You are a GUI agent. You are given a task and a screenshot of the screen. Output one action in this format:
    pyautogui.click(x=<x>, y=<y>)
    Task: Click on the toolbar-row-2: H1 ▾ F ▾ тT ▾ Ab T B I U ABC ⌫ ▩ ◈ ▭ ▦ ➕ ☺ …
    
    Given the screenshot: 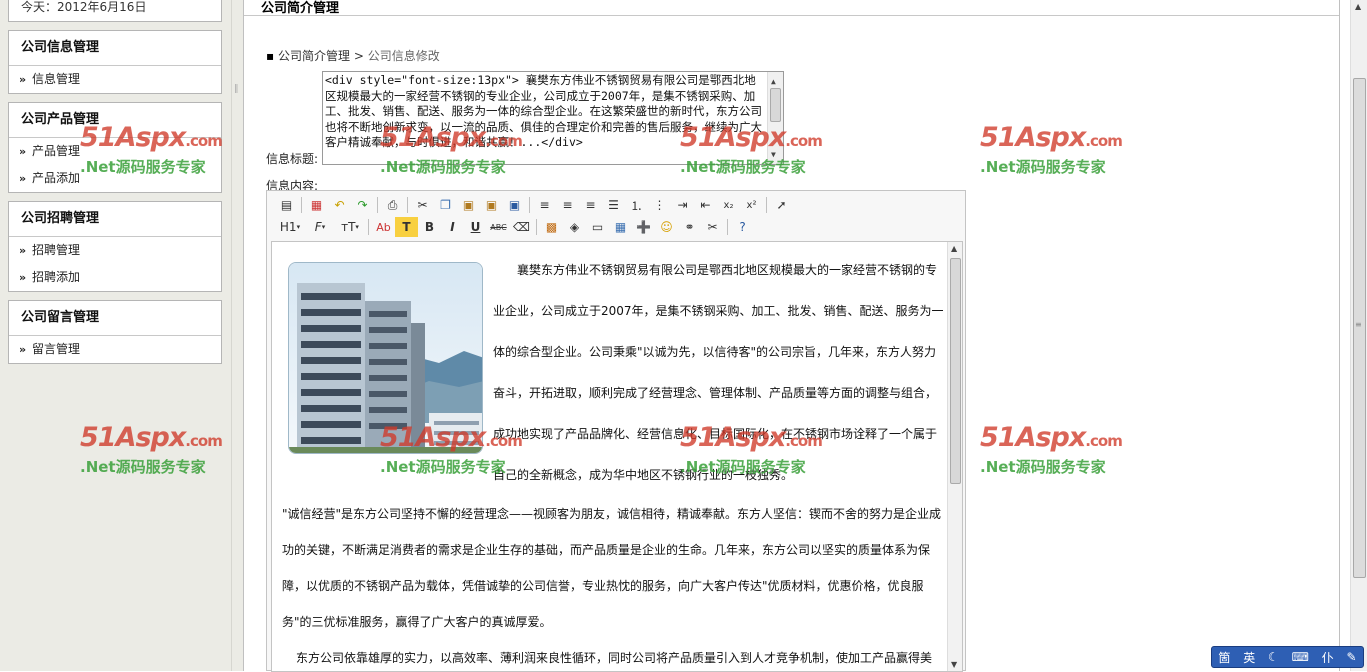 What is the action you would take?
    pyautogui.click(x=514, y=227)
    